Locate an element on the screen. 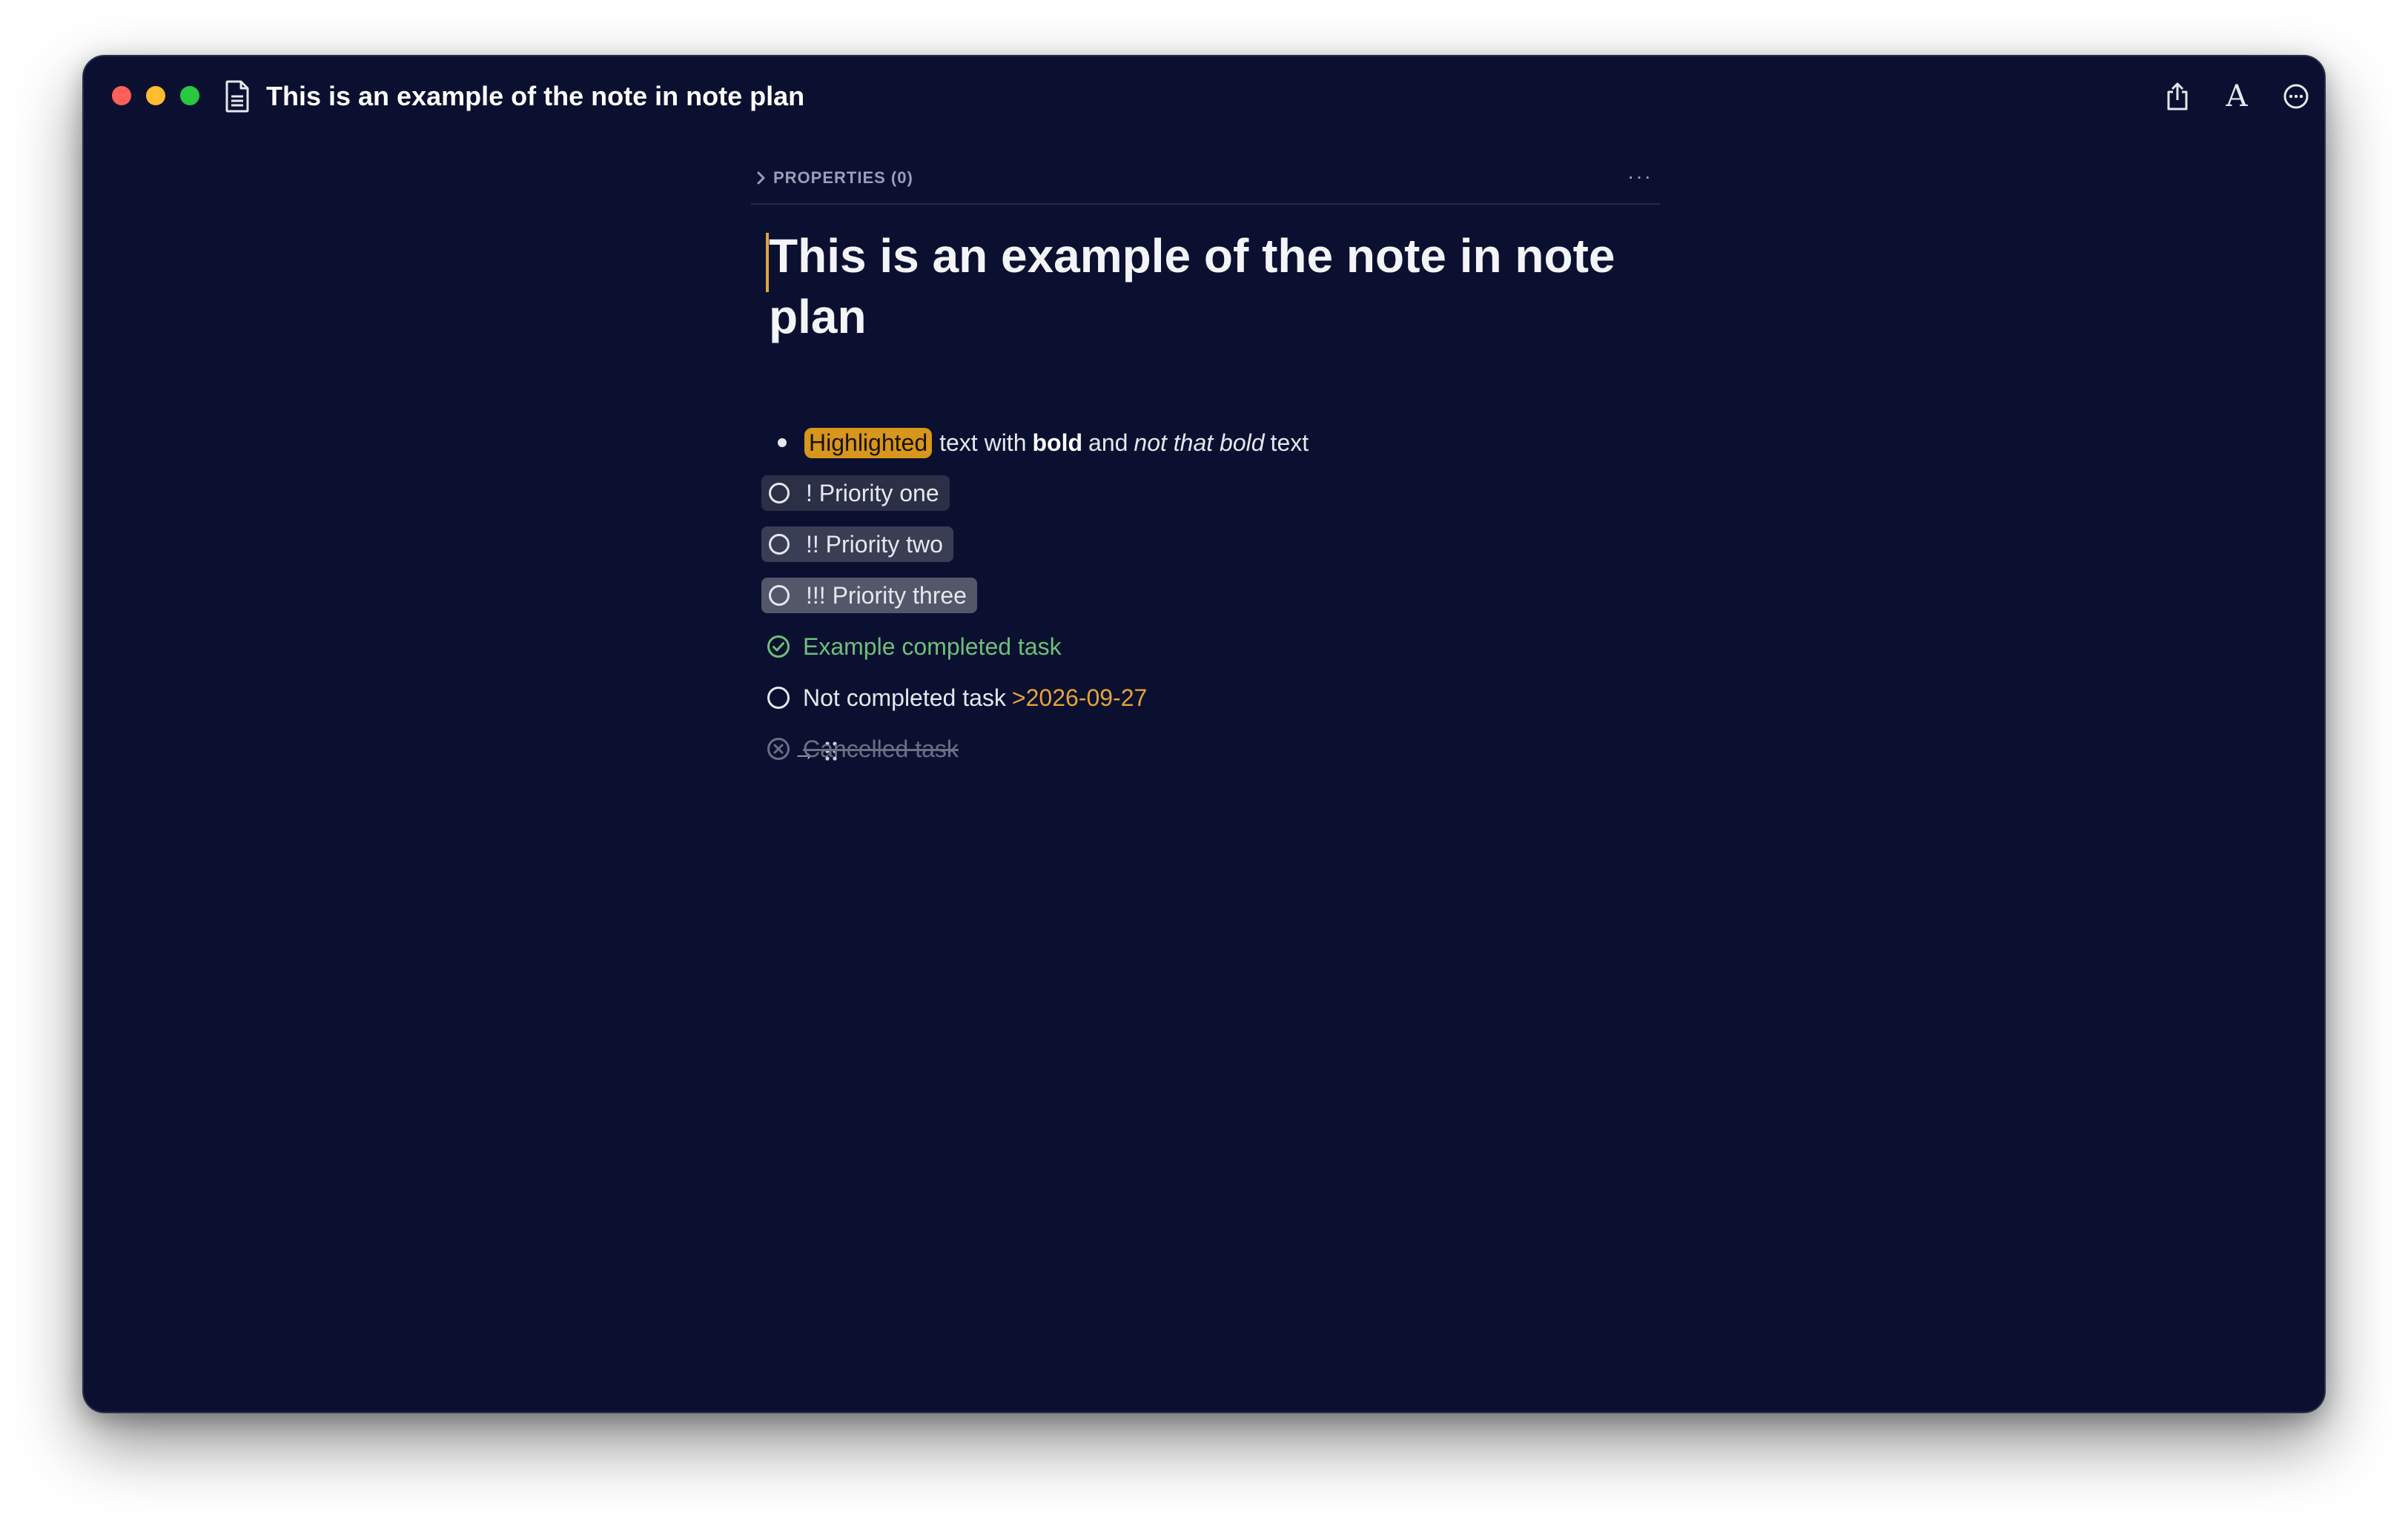 This screenshot has width=2408, height=1523. priority-highlight: ! Priority one is located at coordinates (855, 493).